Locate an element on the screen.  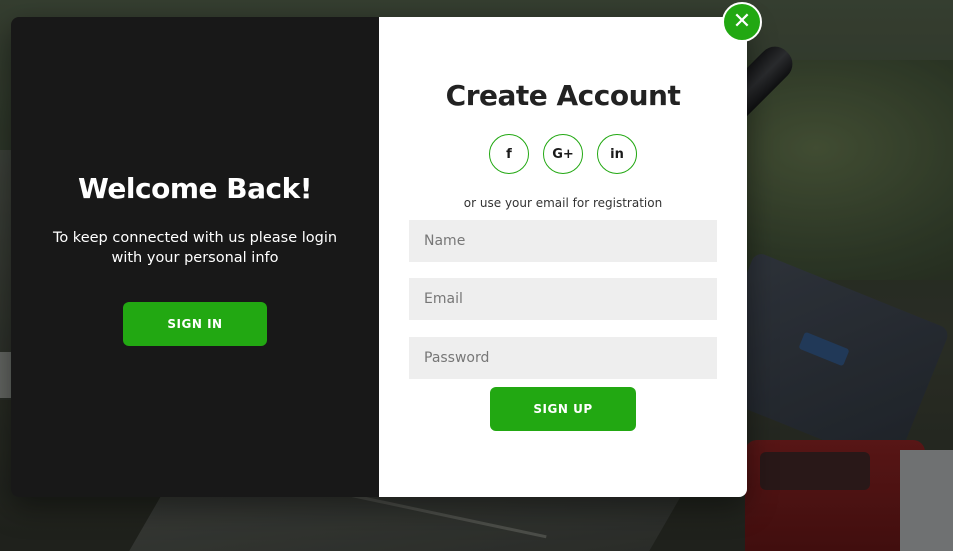
registration-hint: or use your email for registration is located at coordinates (563, 203).